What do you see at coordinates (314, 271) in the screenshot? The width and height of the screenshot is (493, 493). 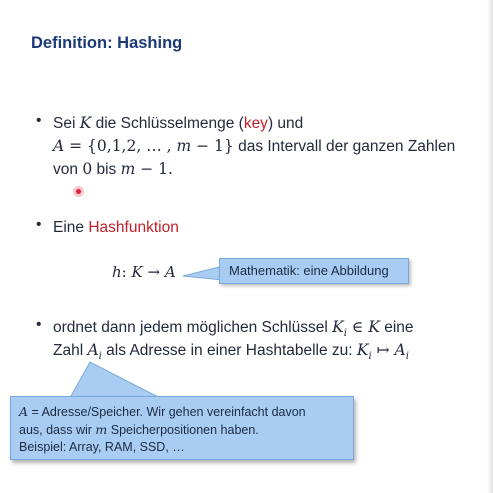 I see `callout-mathematik: Mathematik: eine Abbildung` at bounding box center [314, 271].